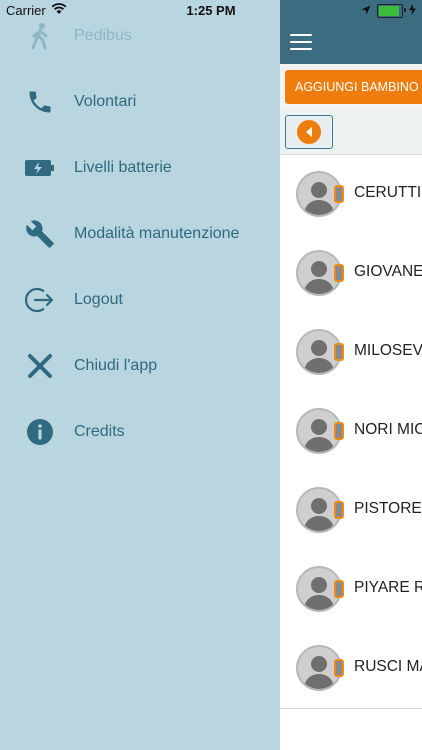 The height and width of the screenshot is (750, 422). Describe the element at coordinates (40, 366) in the screenshot. I see `close-icon` at that location.